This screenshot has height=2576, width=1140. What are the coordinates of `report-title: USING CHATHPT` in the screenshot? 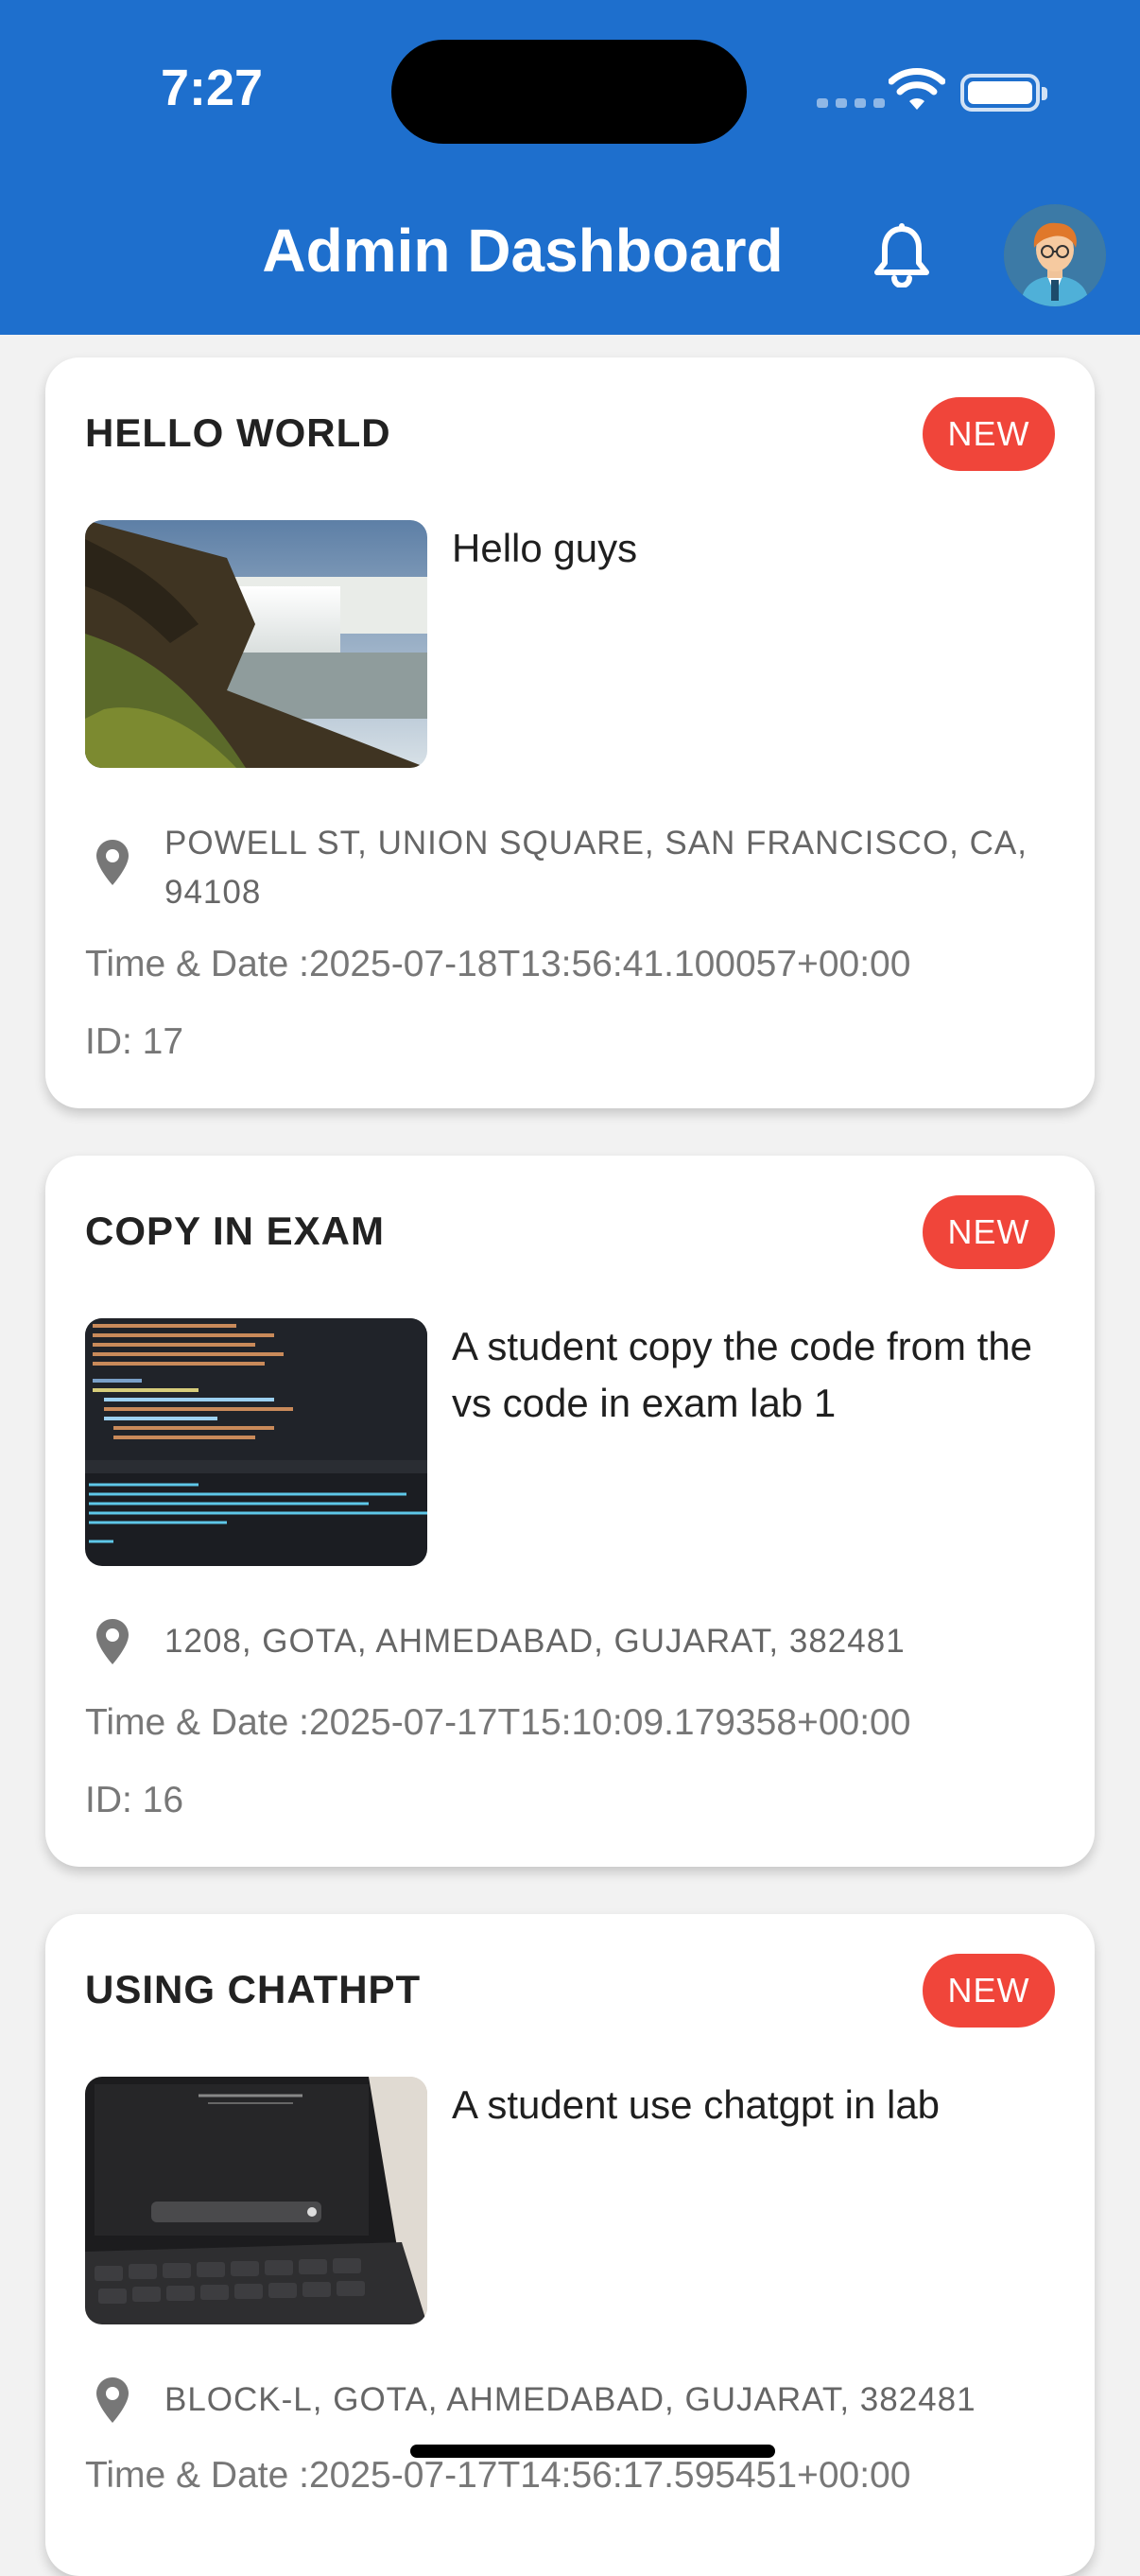 It's located at (253, 1989).